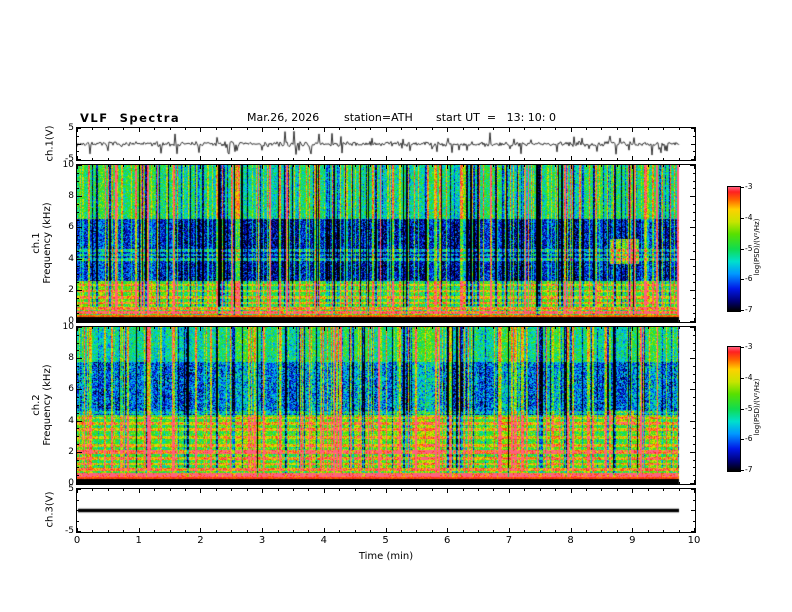 The height and width of the screenshot is (612, 792). I want to click on colorbar-tick-label: -4, so click(749, 377).